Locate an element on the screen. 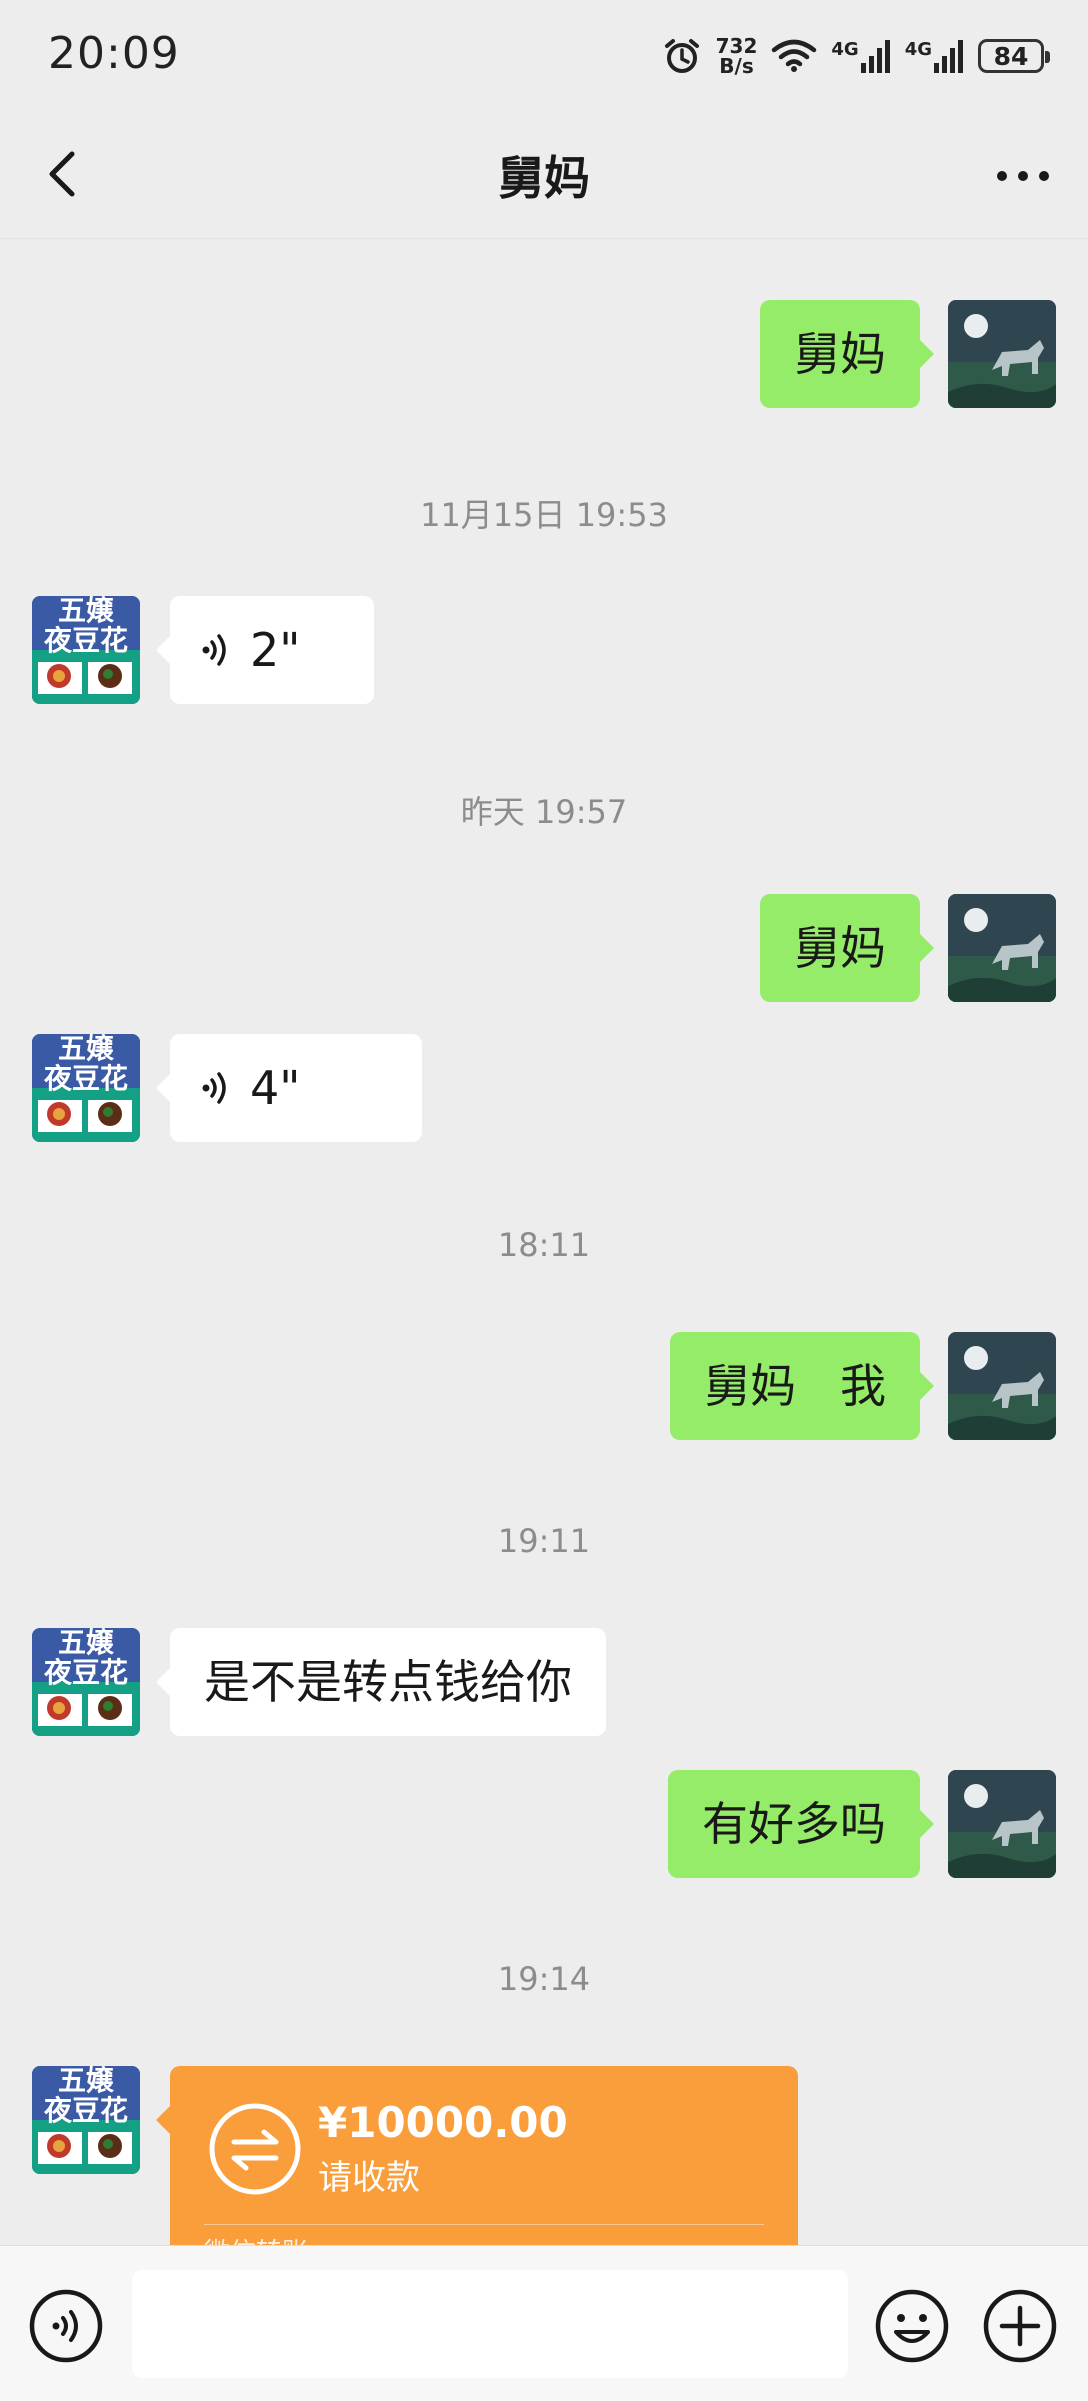  network-speed: 732 B/s is located at coordinates (737, 56).